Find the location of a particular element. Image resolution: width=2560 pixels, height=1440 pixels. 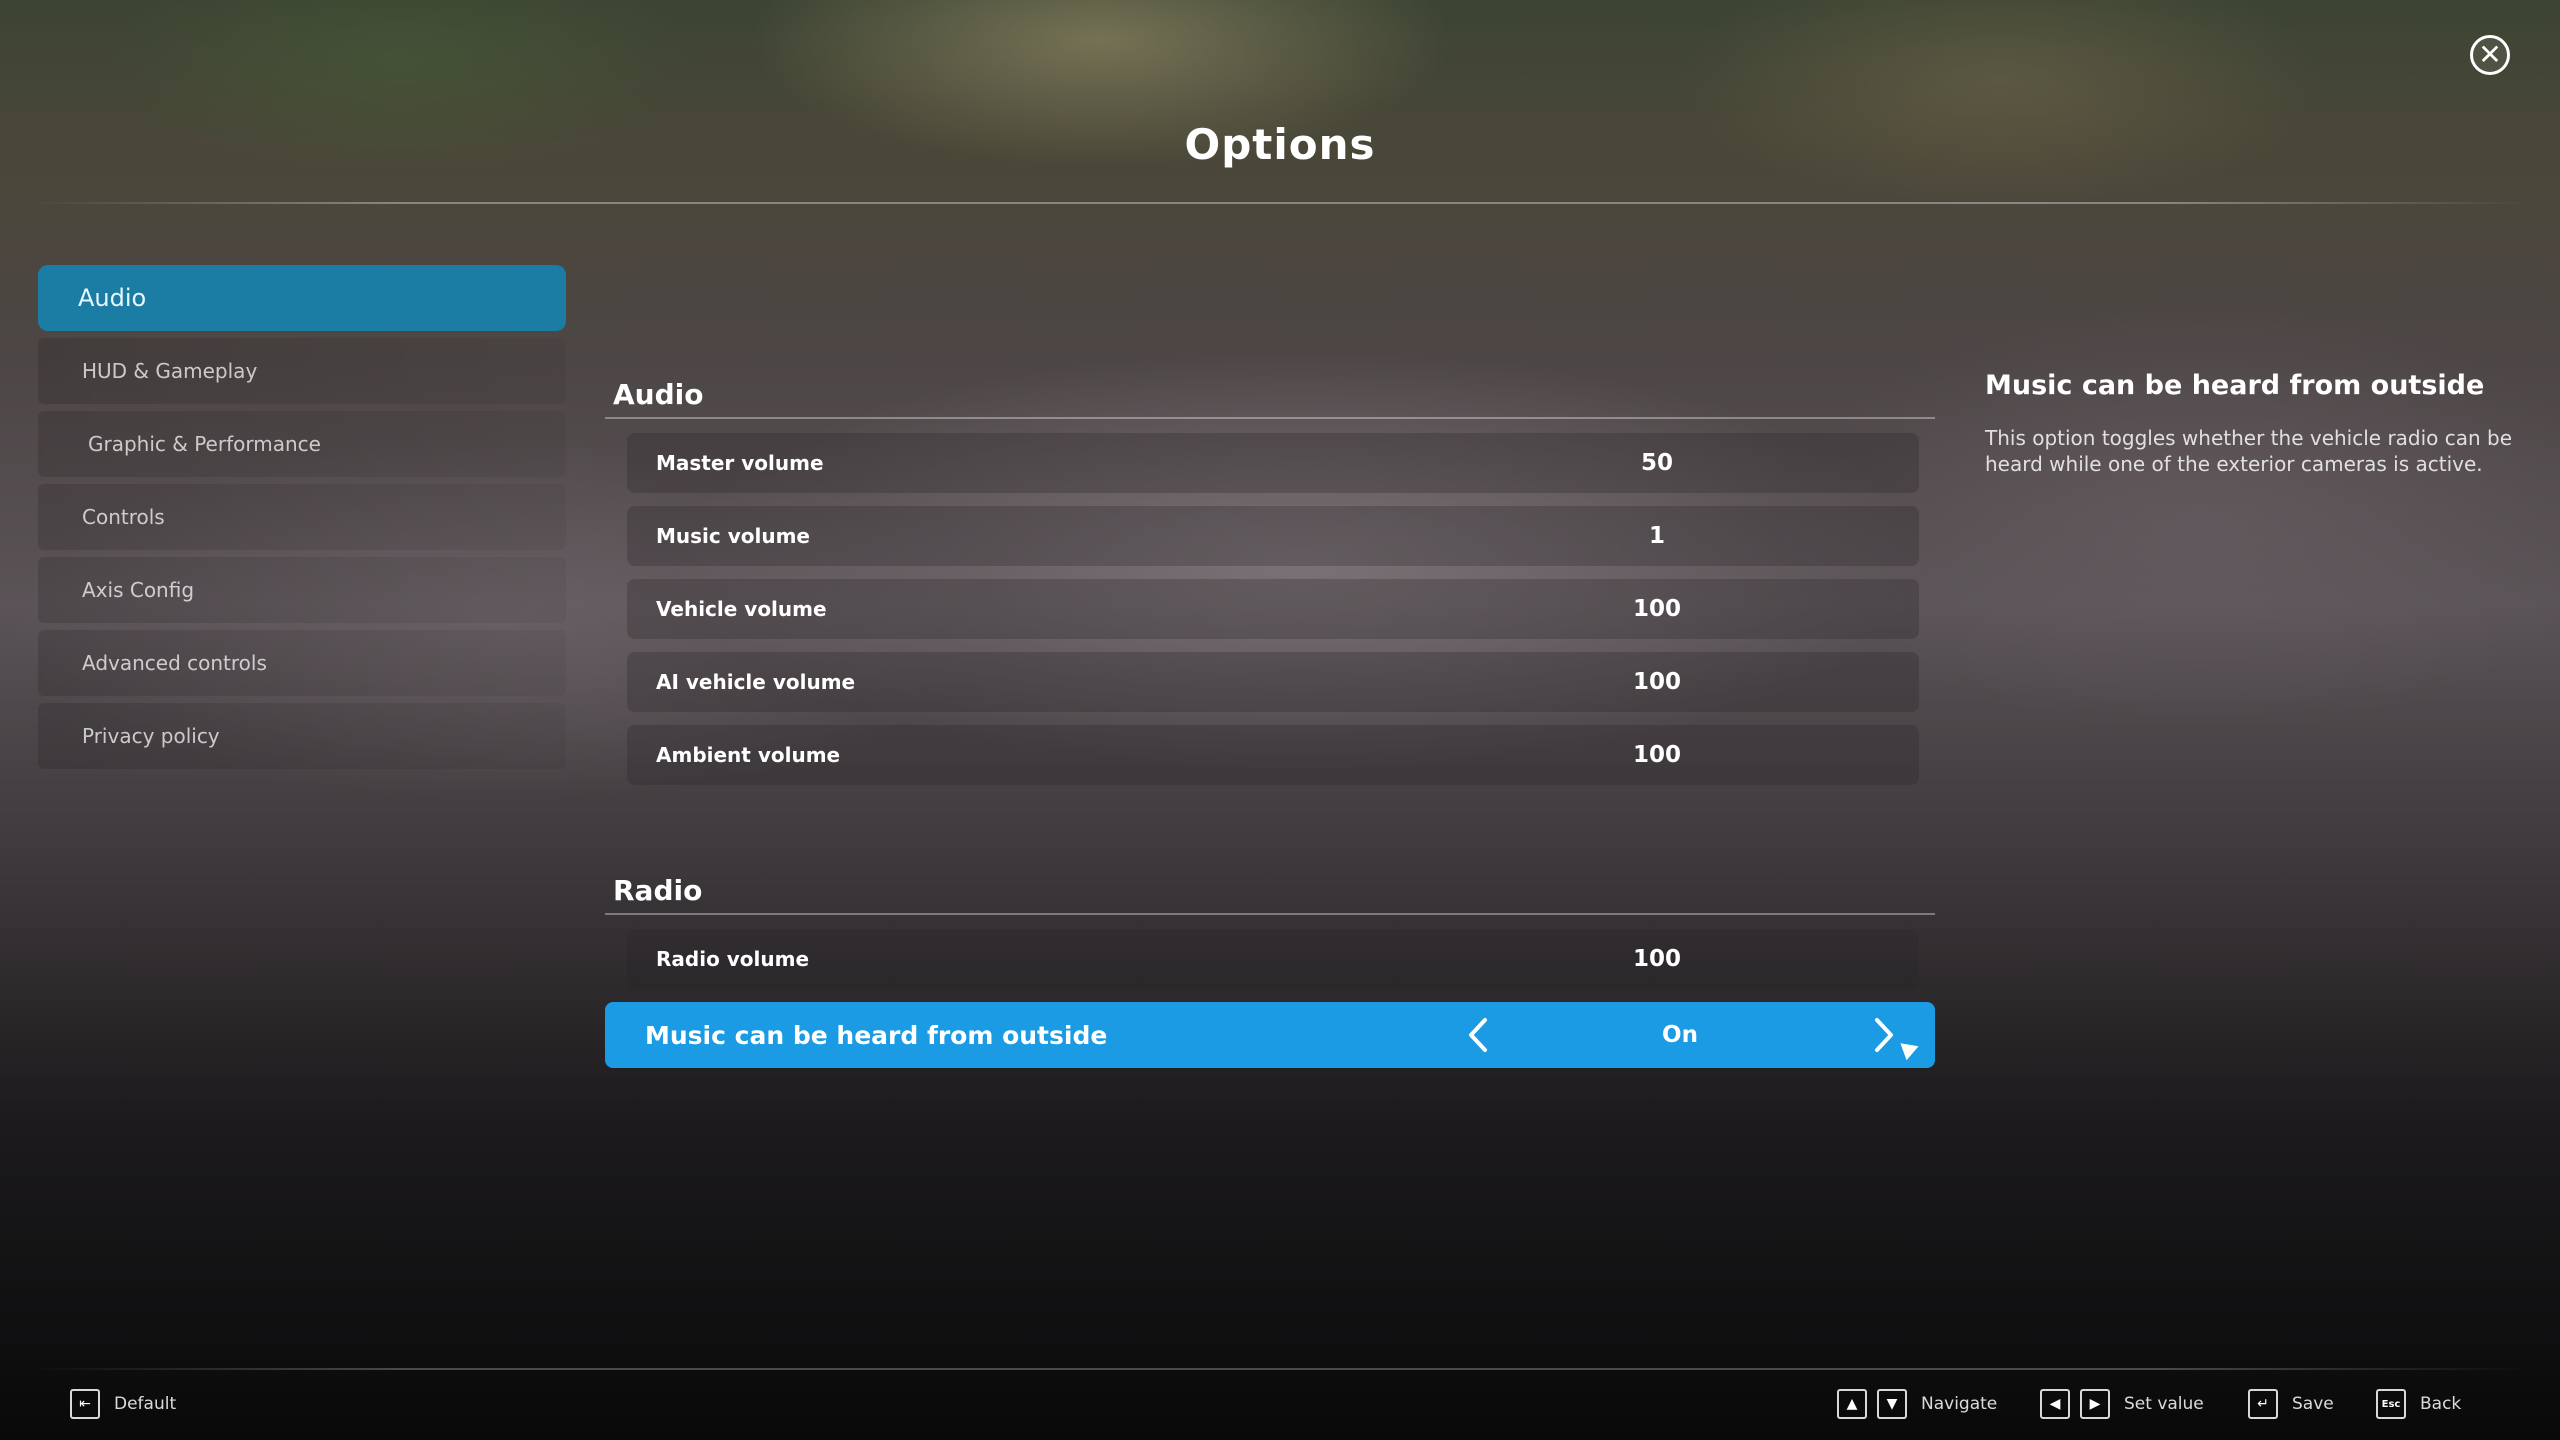

mouse-cursor-icon is located at coordinates (1911, 1049).